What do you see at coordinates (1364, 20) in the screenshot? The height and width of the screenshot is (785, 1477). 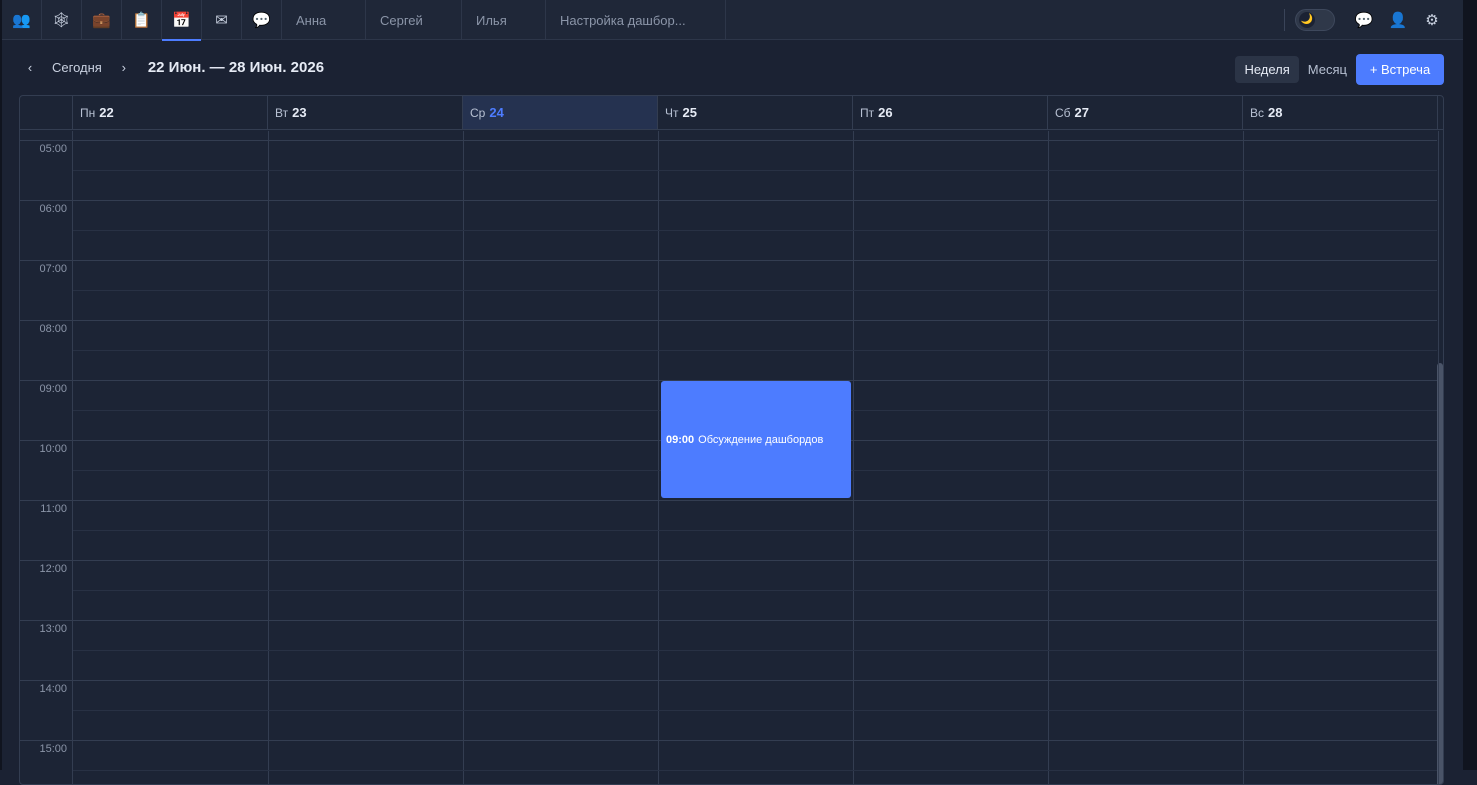 I see `messages-icon: 💬` at bounding box center [1364, 20].